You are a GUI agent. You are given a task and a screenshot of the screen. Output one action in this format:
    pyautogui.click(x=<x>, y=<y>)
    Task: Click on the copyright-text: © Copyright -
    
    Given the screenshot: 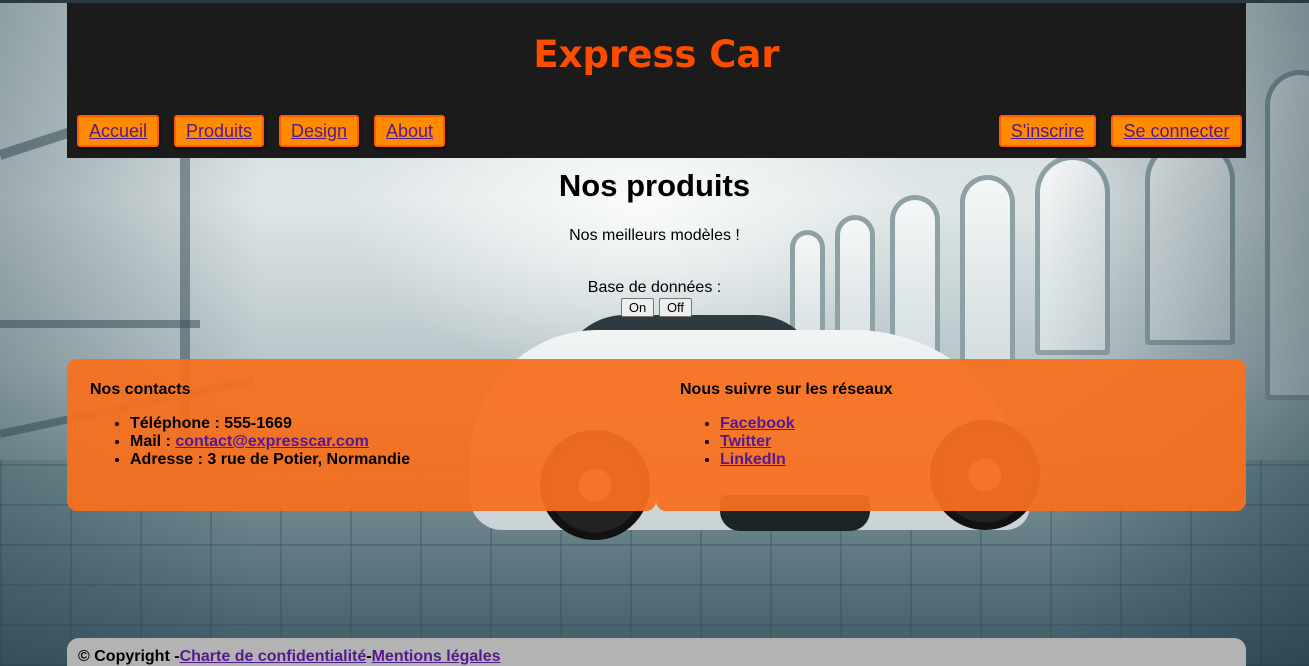 What is the action you would take?
    pyautogui.click(x=129, y=656)
    